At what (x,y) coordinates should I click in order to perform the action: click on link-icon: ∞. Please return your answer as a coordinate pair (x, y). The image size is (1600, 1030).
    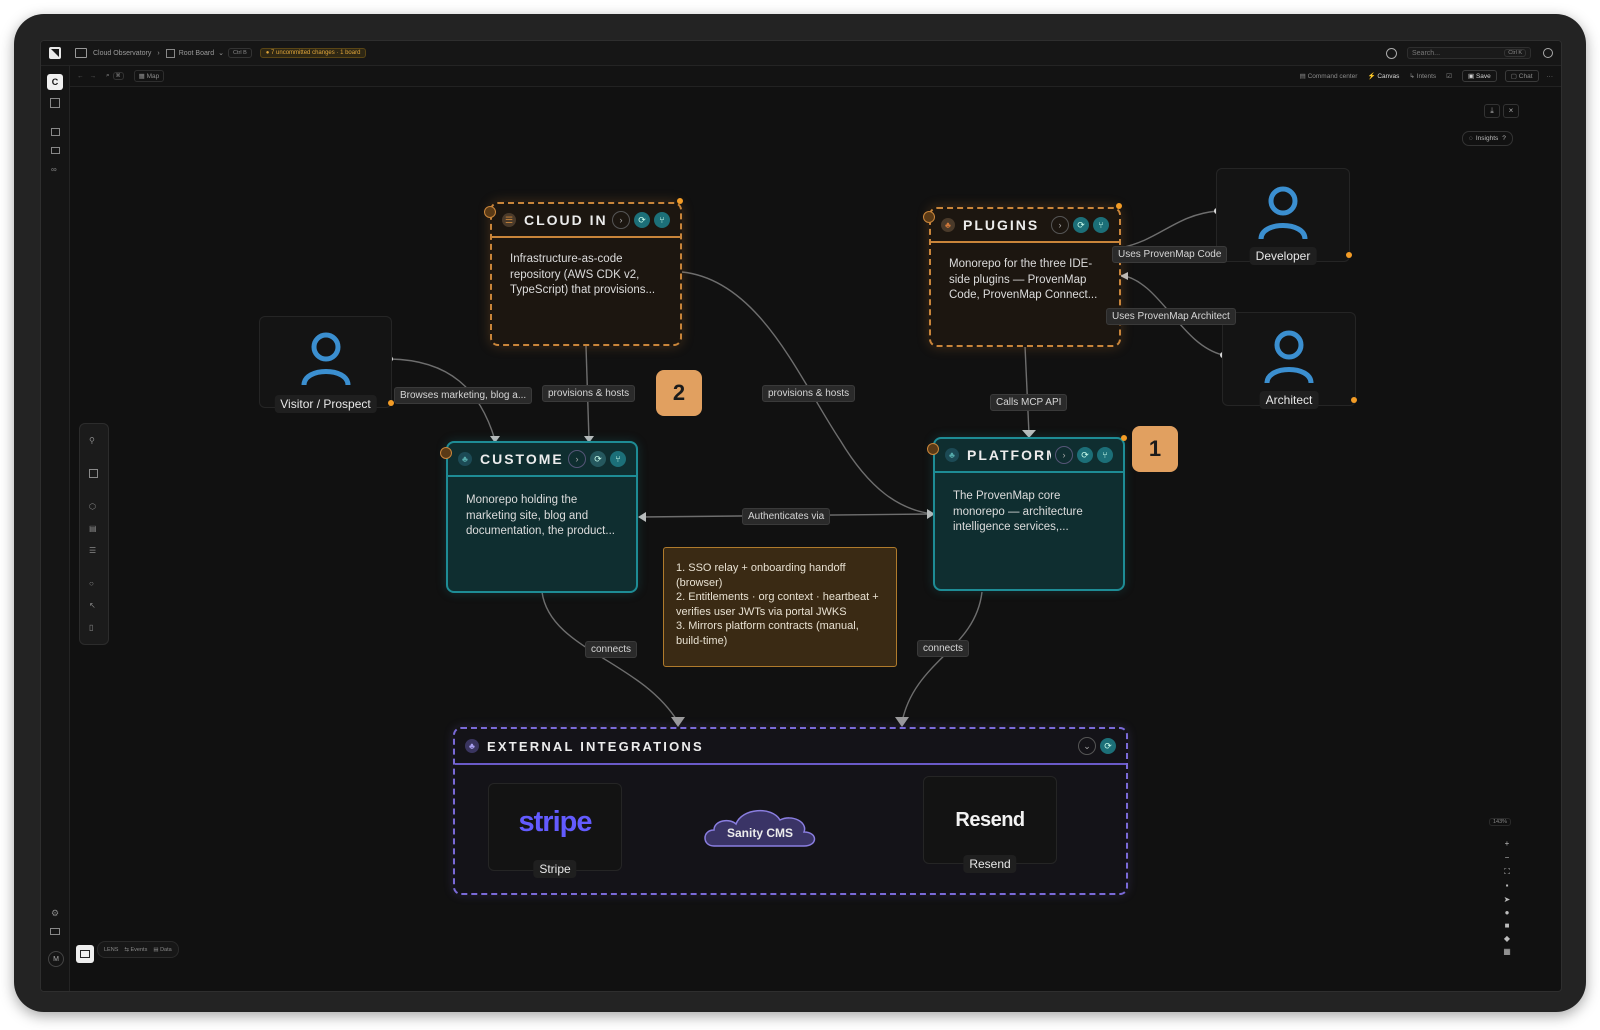
    Looking at the image, I should click on (54, 169).